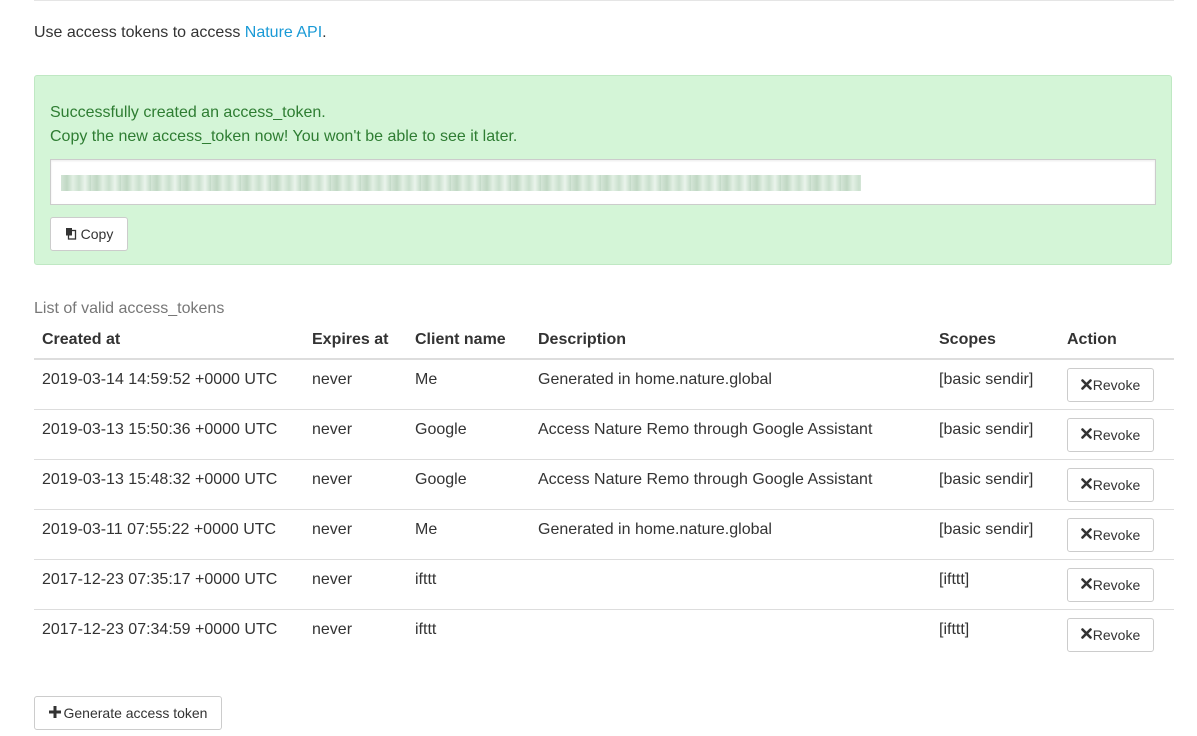 The width and height of the screenshot is (1197, 736). I want to click on header-description: Description, so click(730, 341).